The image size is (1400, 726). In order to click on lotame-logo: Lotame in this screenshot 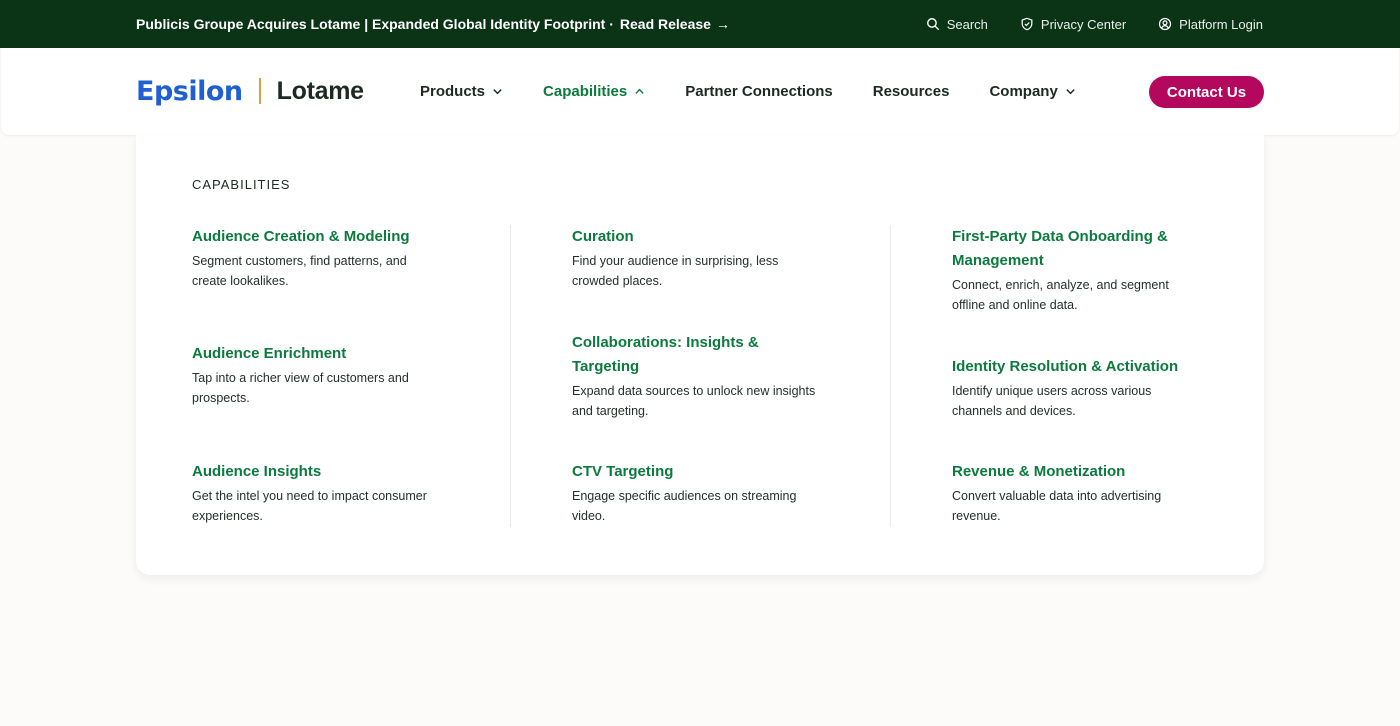, I will do `click(320, 90)`.